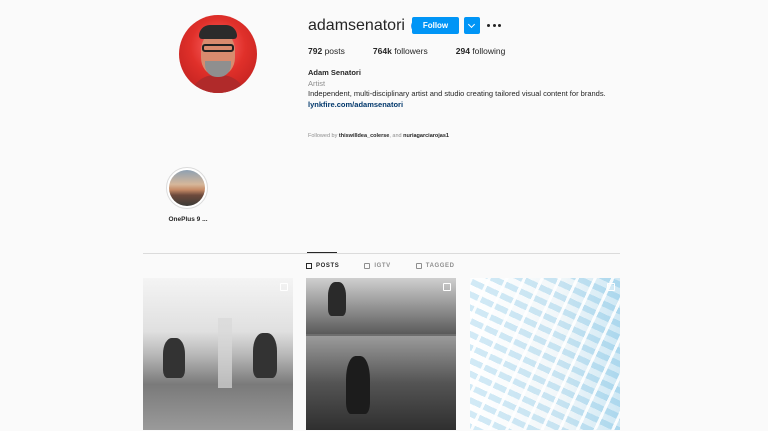  What do you see at coordinates (411, 51) in the screenshot?
I see `followers-label: followers` at bounding box center [411, 51].